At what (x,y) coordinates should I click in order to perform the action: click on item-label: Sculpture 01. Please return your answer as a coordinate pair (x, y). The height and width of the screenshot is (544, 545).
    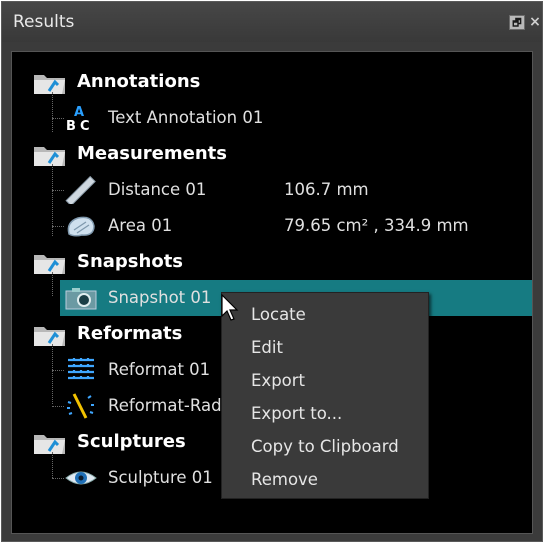
    Looking at the image, I should click on (160, 477).